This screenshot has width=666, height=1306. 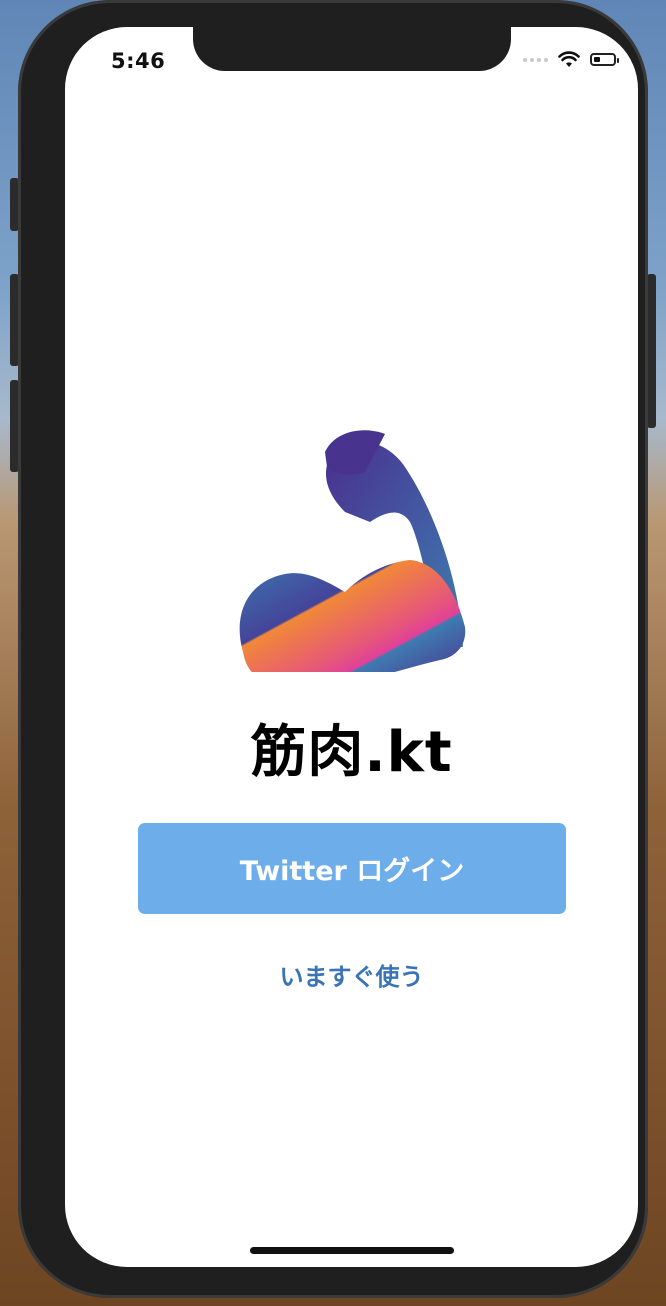 I want to click on flexed-arm-icon, so click(x=352, y=551).